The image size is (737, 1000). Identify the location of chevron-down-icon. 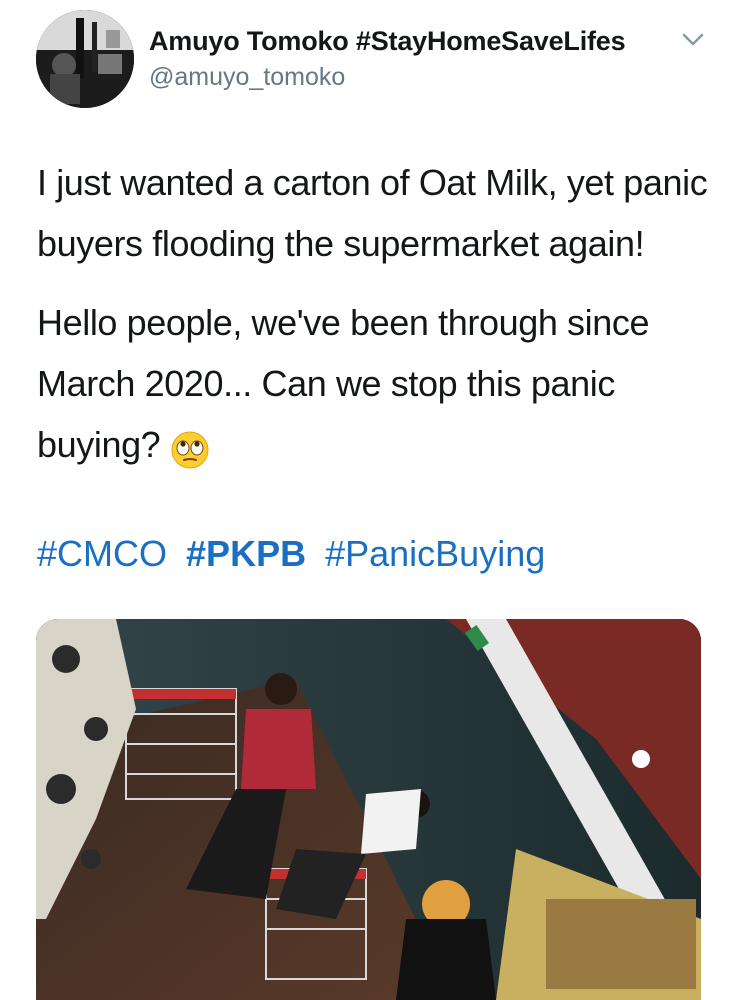
(693, 39).